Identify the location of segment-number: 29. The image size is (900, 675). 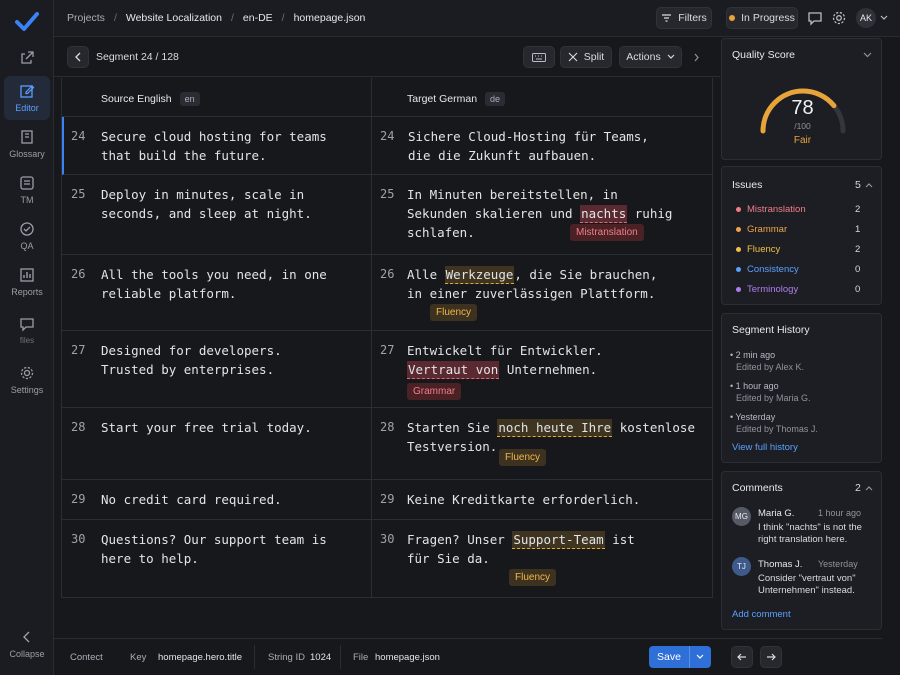
(387, 499).